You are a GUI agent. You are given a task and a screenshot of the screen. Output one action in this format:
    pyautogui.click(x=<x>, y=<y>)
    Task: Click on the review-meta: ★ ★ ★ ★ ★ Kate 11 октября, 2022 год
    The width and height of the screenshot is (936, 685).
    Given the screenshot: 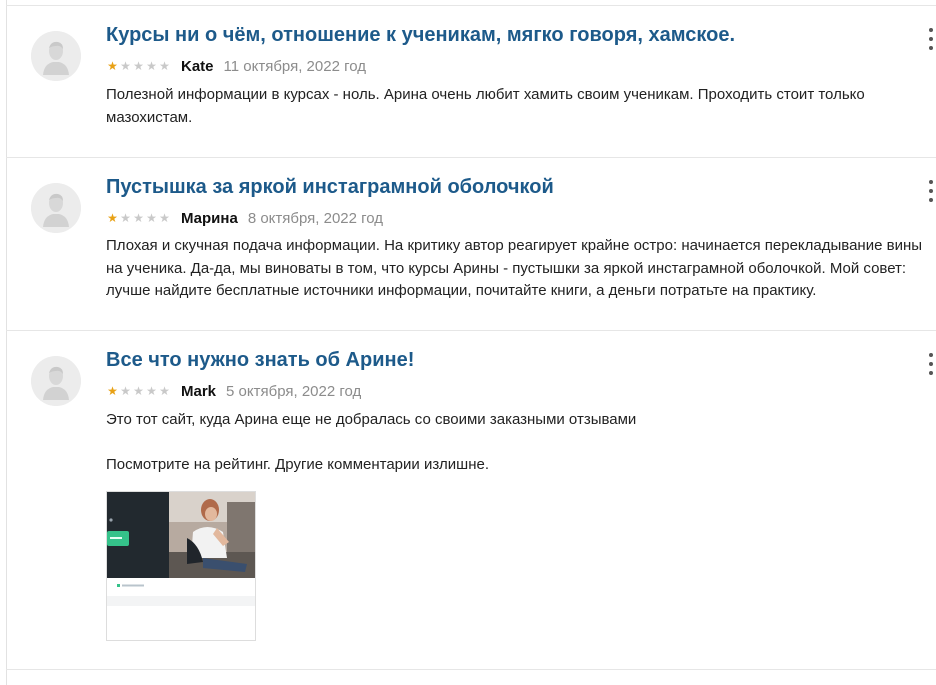 What is the action you would take?
    pyautogui.click(x=236, y=66)
    